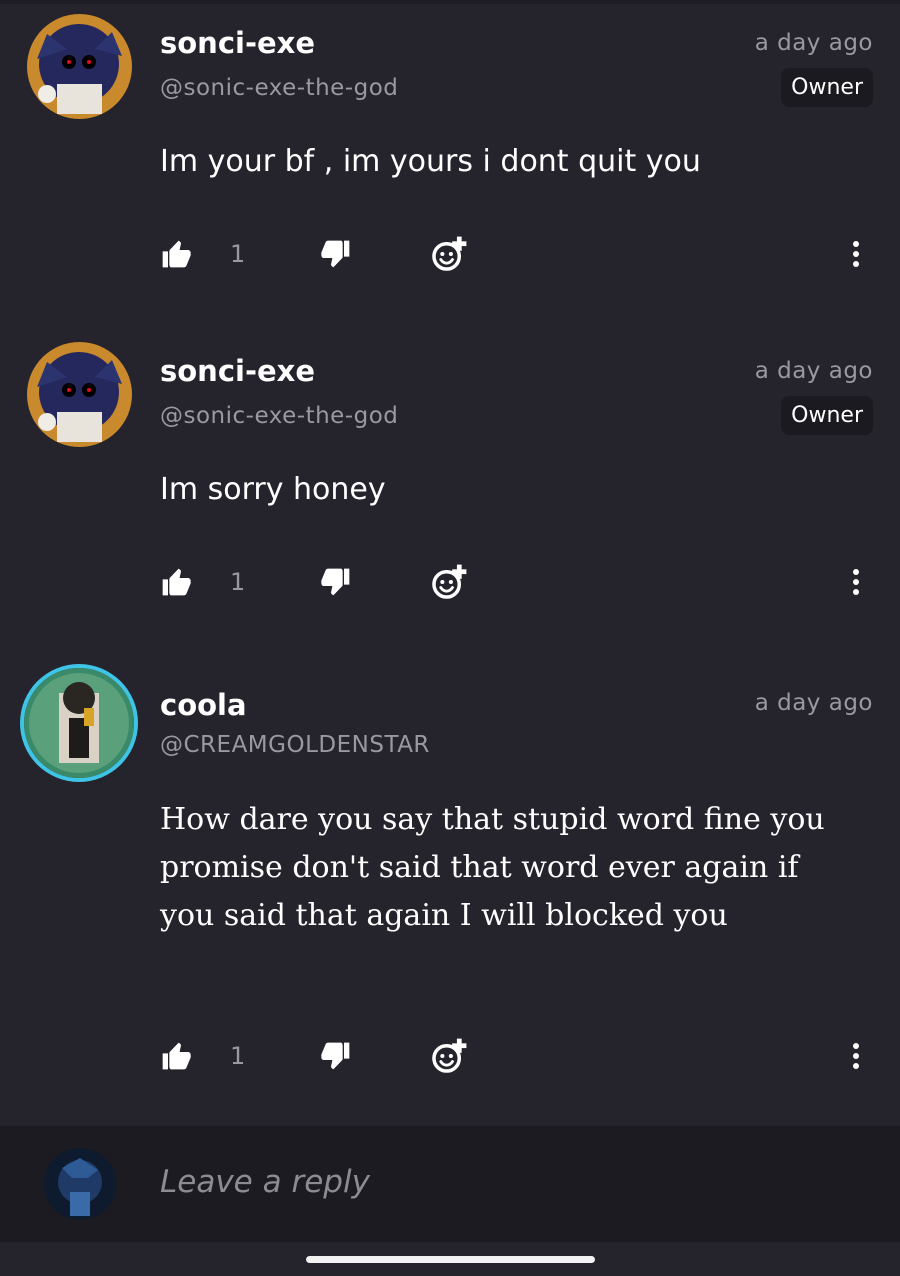  I want to click on top-edge, so click(450, 2).